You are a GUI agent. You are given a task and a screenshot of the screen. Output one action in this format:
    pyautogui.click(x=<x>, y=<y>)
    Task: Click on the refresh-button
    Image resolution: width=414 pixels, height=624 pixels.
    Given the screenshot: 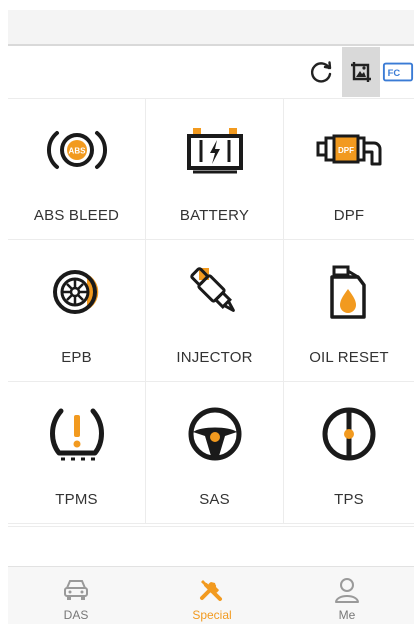 What is the action you would take?
    pyautogui.click(x=321, y=72)
    